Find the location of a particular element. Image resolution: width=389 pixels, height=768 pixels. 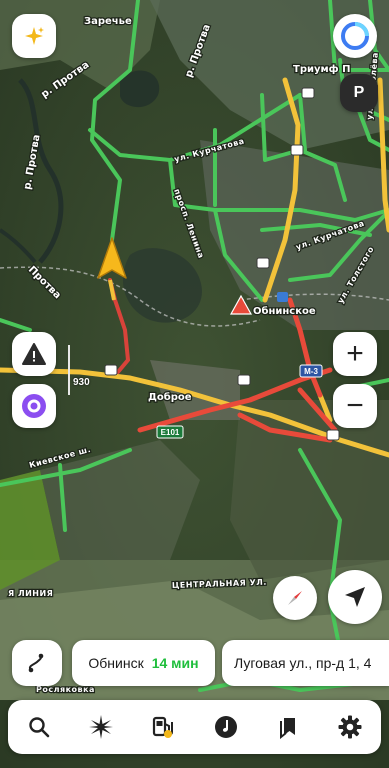

warning-icon is located at coordinates (34, 354).